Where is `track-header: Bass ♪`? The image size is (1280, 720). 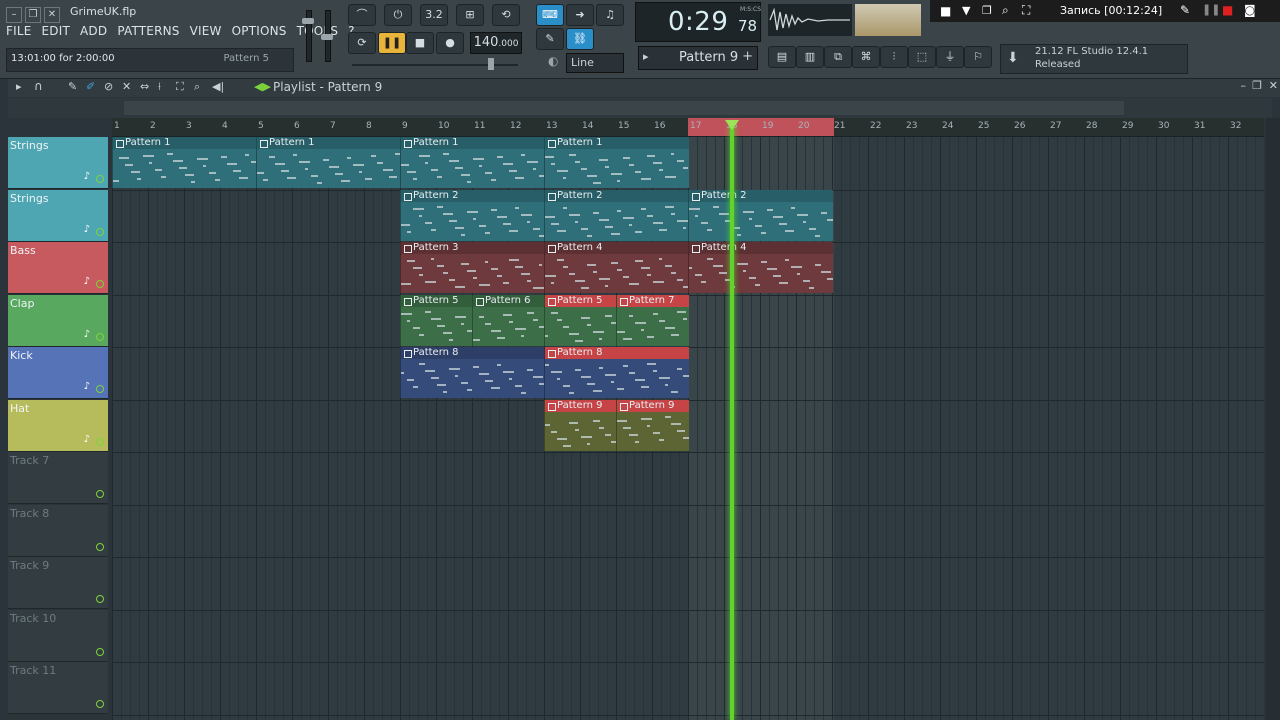 track-header: Bass ♪ is located at coordinates (58, 268).